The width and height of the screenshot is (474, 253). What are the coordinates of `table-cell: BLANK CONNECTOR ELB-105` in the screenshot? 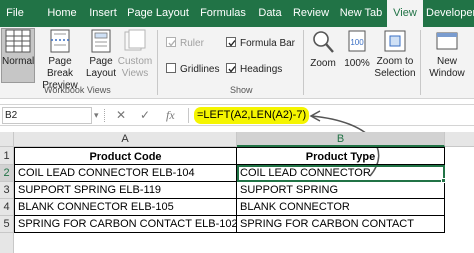 It's located at (125, 207).